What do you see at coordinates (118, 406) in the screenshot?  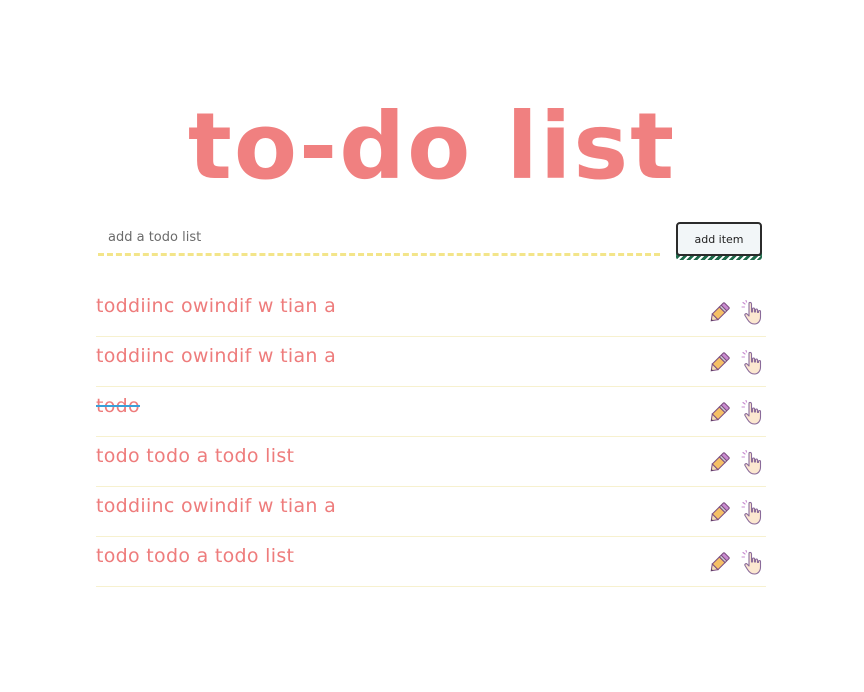 I see `todo-item-text: todo` at bounding box center [118, 406].